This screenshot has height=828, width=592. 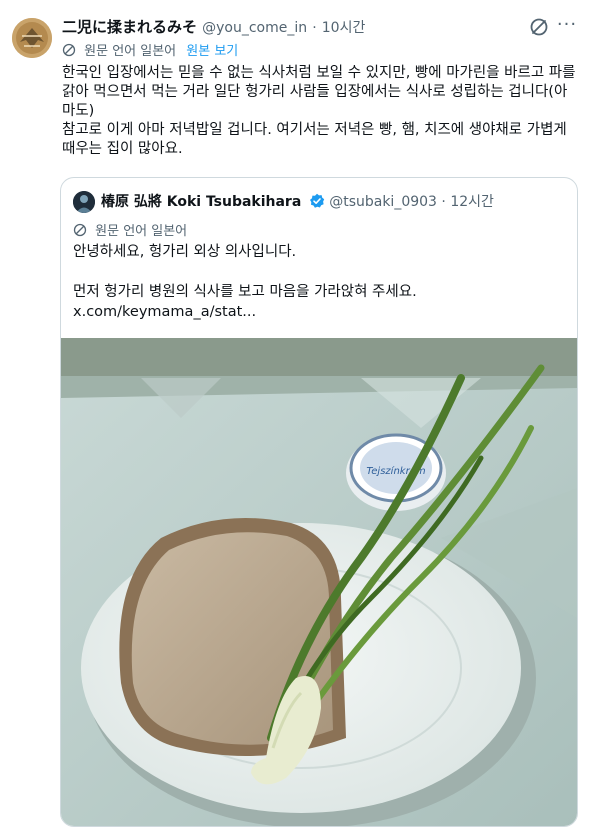 I want to click on quote-author-name: 椿原 弘將 Koki Tsubakihara, so click(x=201, y=202).